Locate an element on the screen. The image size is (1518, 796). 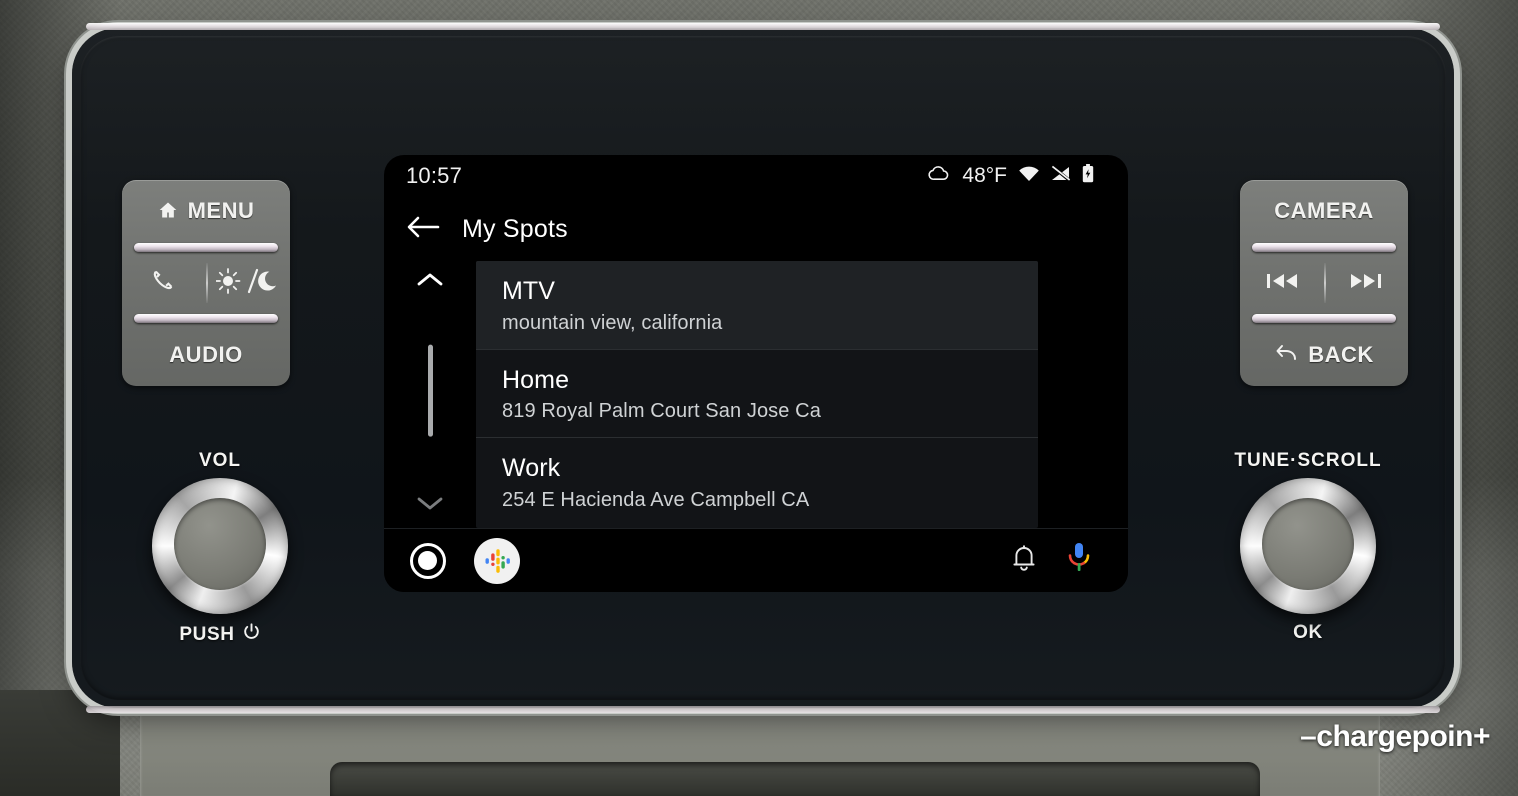
back-arrow-icon is located at coordinates (423, 229).